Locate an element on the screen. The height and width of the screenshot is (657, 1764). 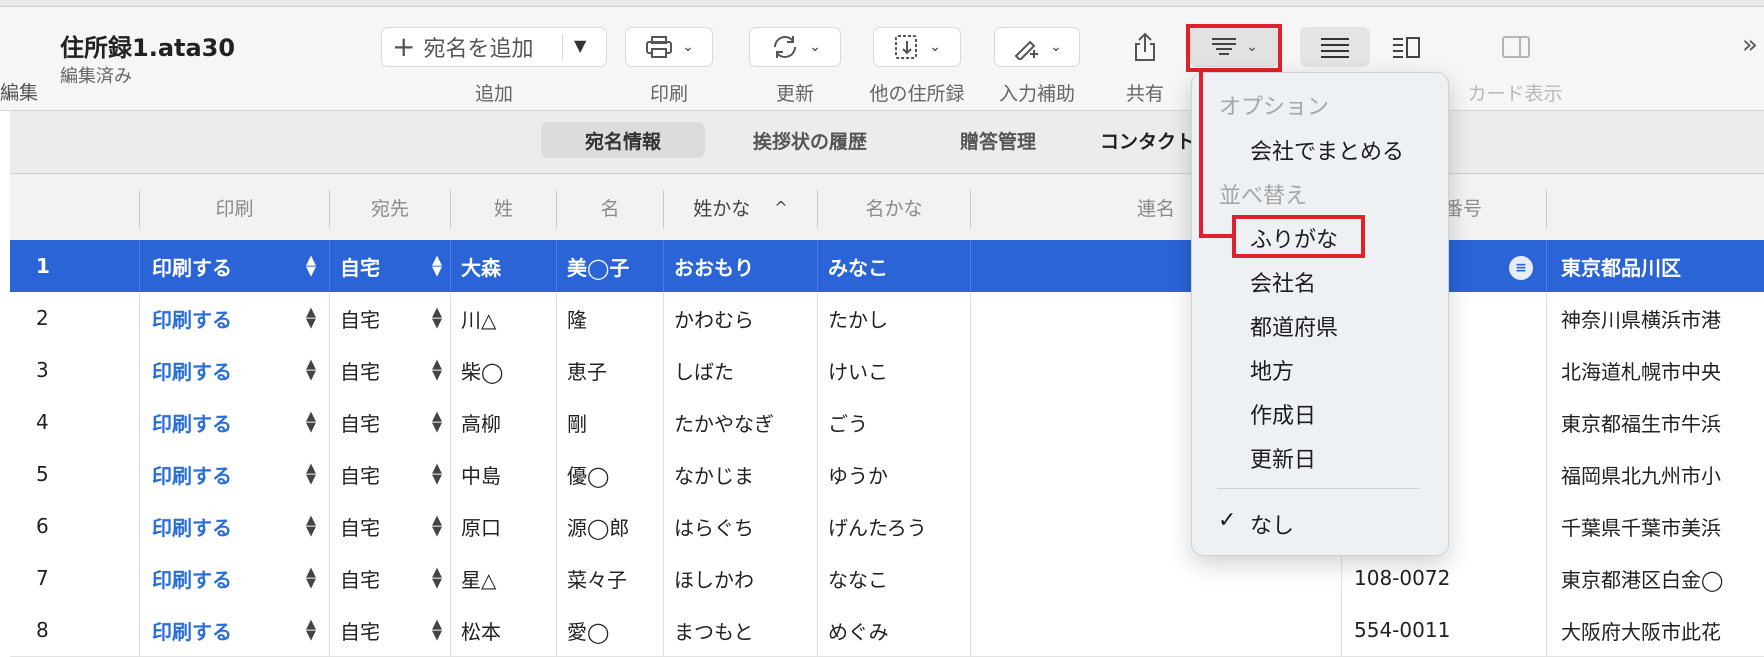
given-name-cell: 優◯ is located at coordinates (588, 475).